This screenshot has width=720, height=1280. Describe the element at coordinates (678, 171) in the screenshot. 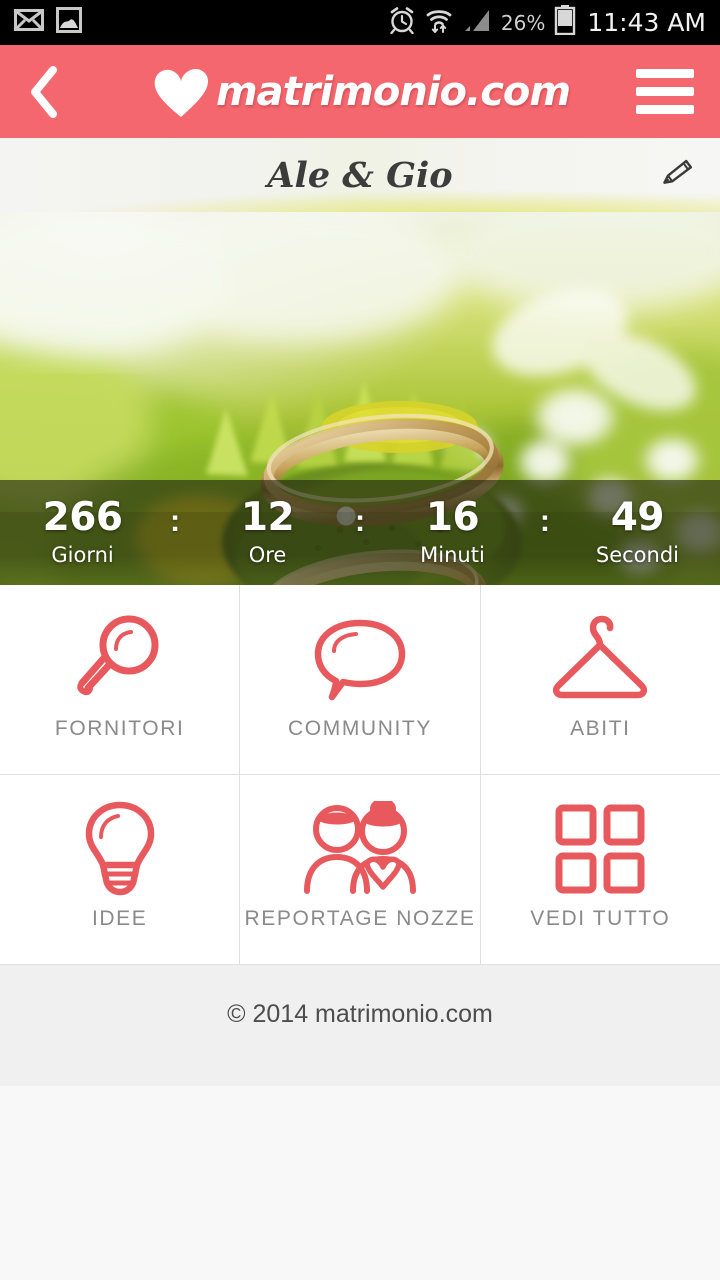

I see `pencil-edit-icon` at that location.